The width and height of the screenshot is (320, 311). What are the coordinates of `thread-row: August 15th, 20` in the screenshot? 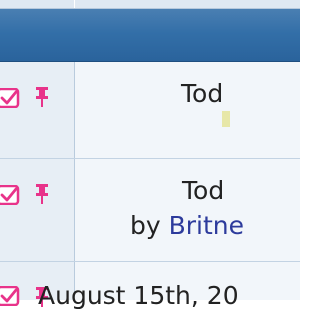 It's located at (150, 286).